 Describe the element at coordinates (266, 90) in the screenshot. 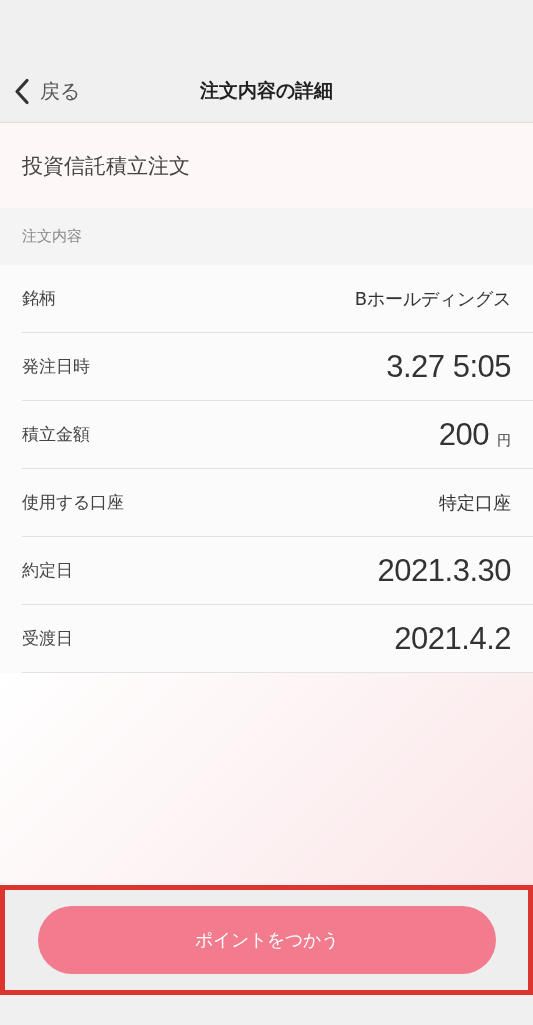

I see `page-title: 注文内容の詳細` at that location.